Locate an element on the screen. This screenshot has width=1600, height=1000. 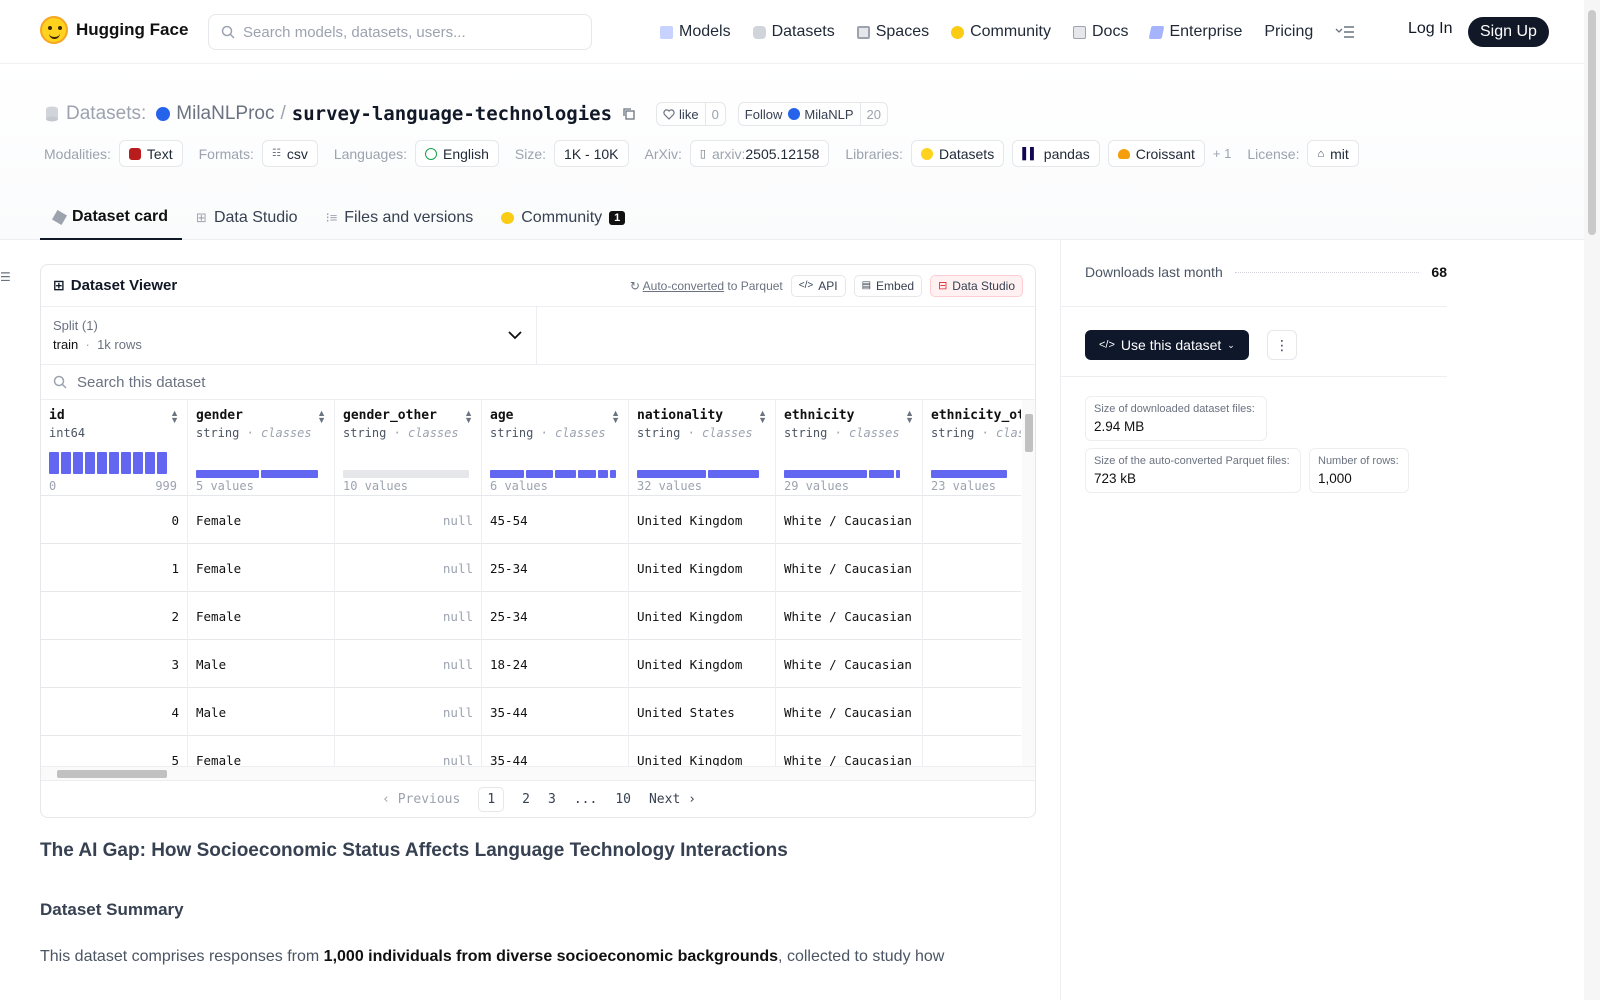
library-tag-croissant: Croissant is located at coordinates (1156, 153).